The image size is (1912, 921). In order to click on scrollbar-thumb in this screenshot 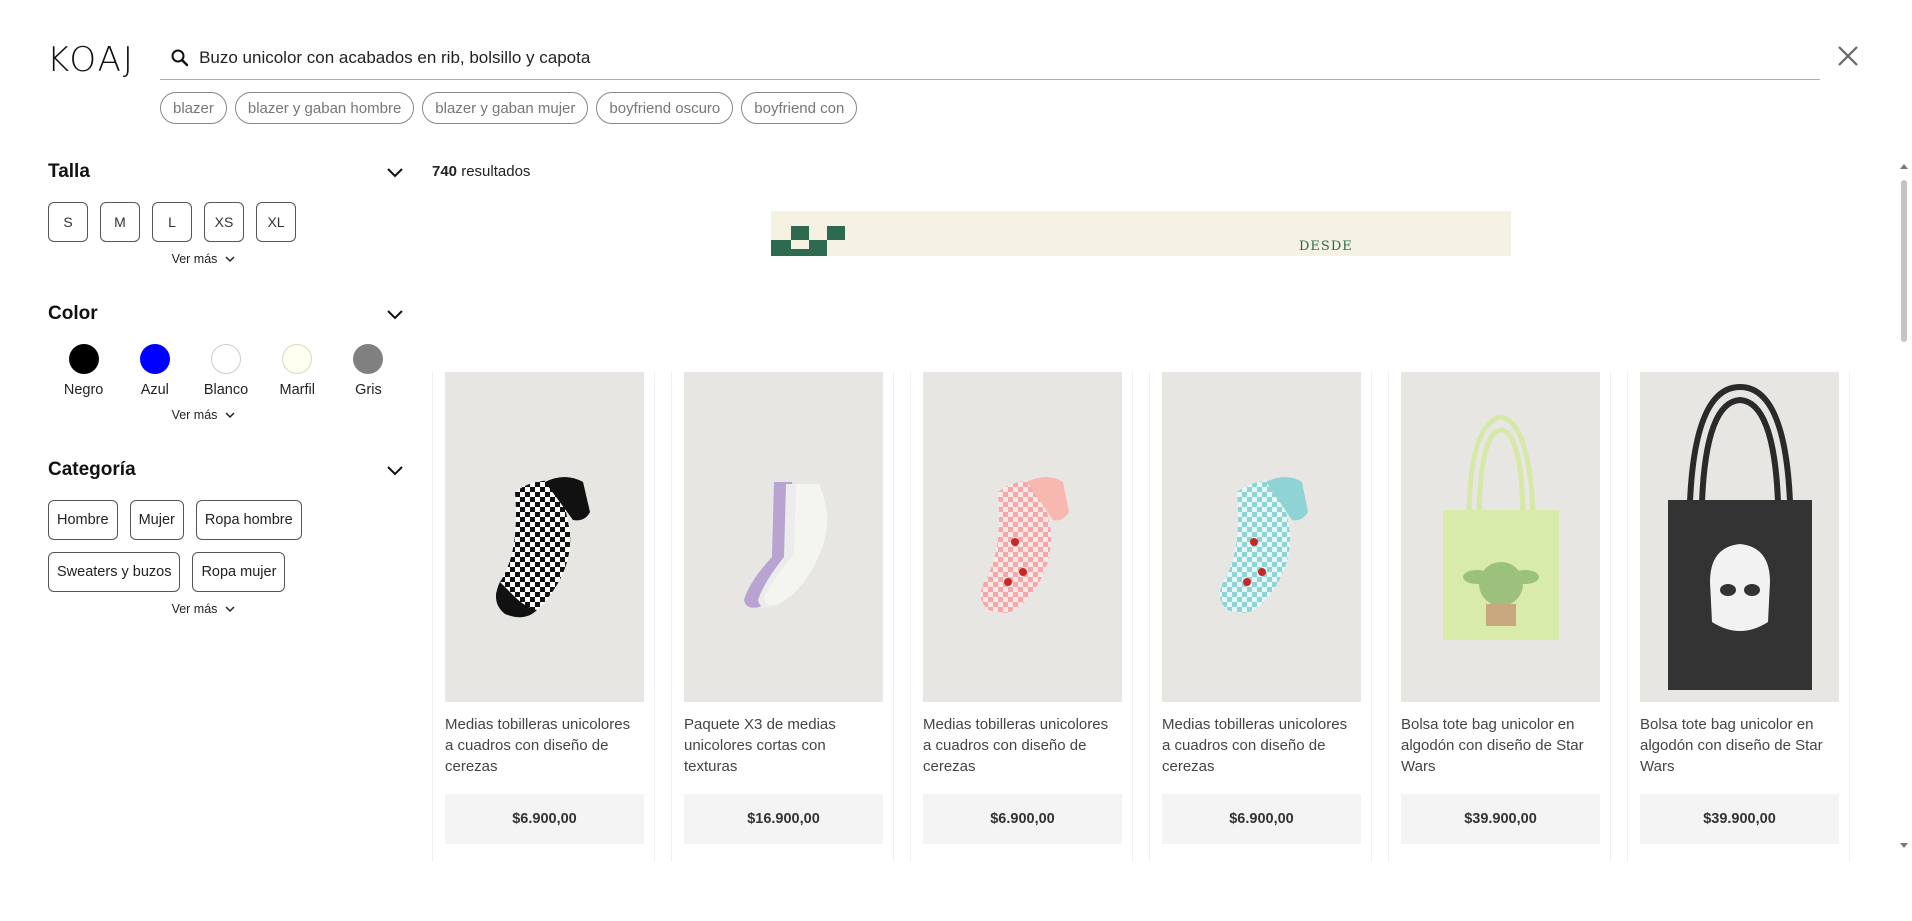, I will do `click(1904, 261)`.